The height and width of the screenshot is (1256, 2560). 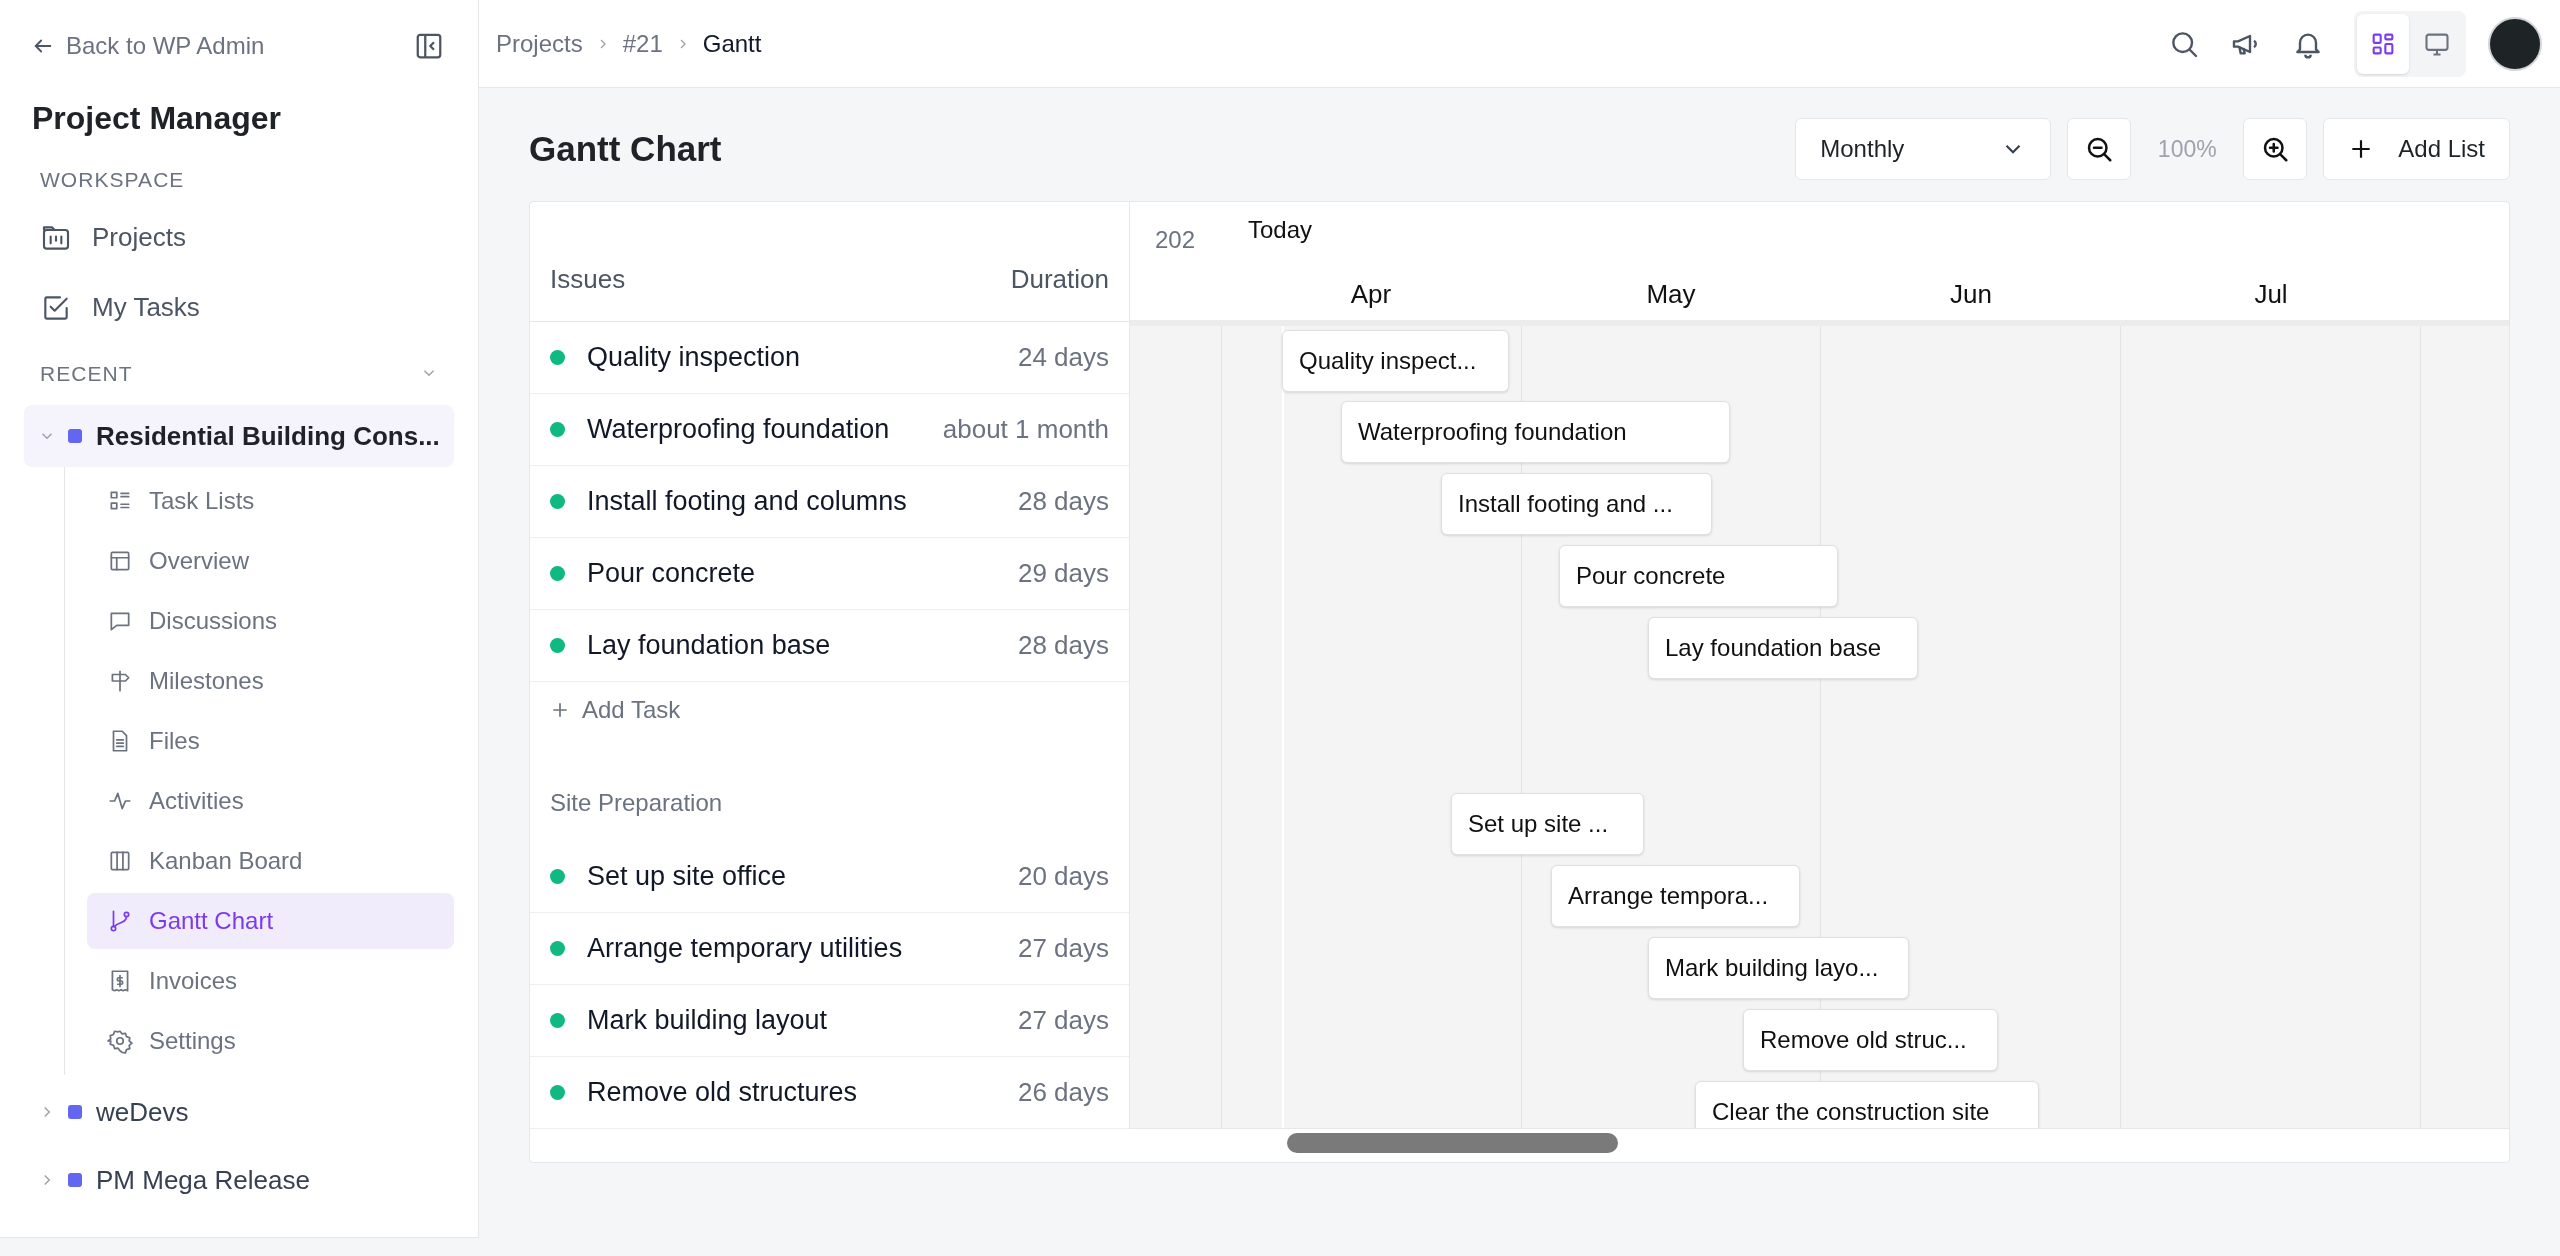 I want to click on task-name: Pour concrete, so click(x=671, y=574).